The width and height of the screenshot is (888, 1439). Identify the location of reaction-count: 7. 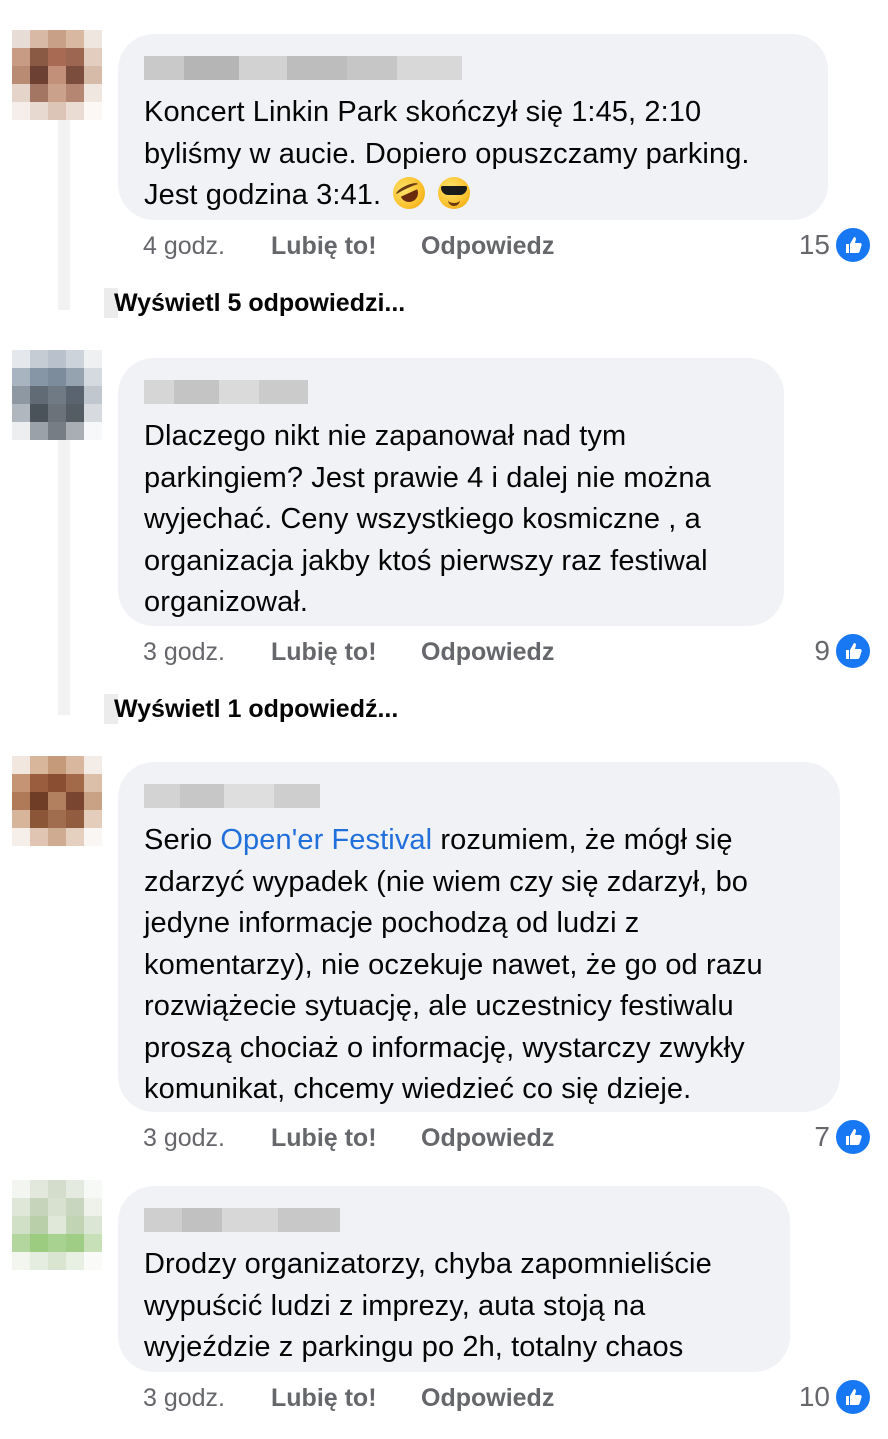
(822, 1136).